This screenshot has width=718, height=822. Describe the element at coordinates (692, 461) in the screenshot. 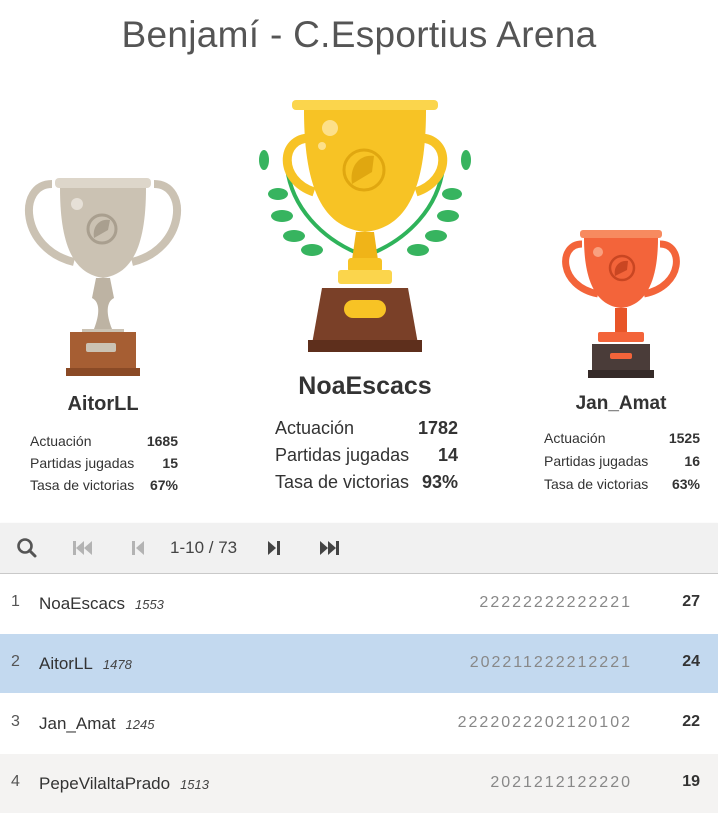

I see `stat-value: 16` at that location.